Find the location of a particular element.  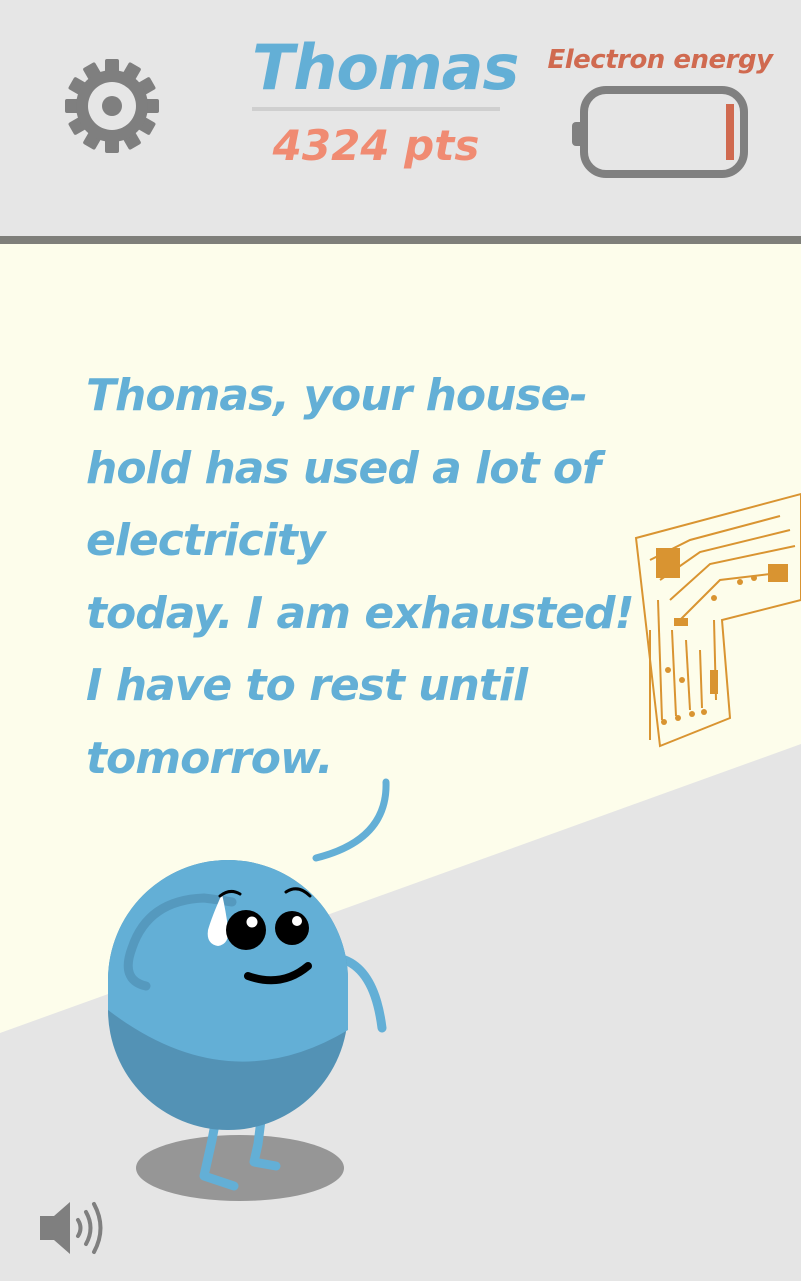

gear-icon is located at coordinates (112, 106).